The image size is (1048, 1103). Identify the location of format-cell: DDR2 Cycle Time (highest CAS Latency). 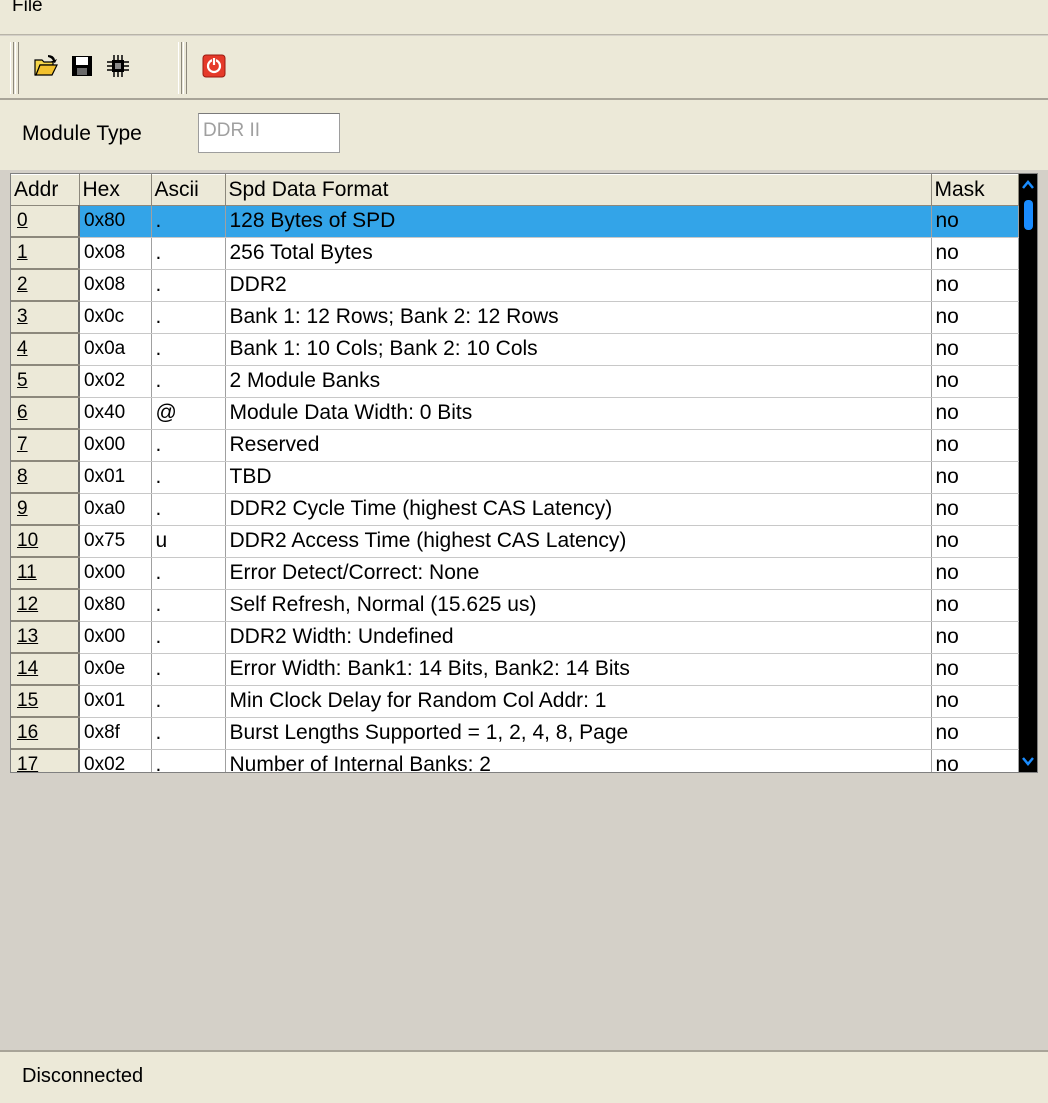
(578, 509).